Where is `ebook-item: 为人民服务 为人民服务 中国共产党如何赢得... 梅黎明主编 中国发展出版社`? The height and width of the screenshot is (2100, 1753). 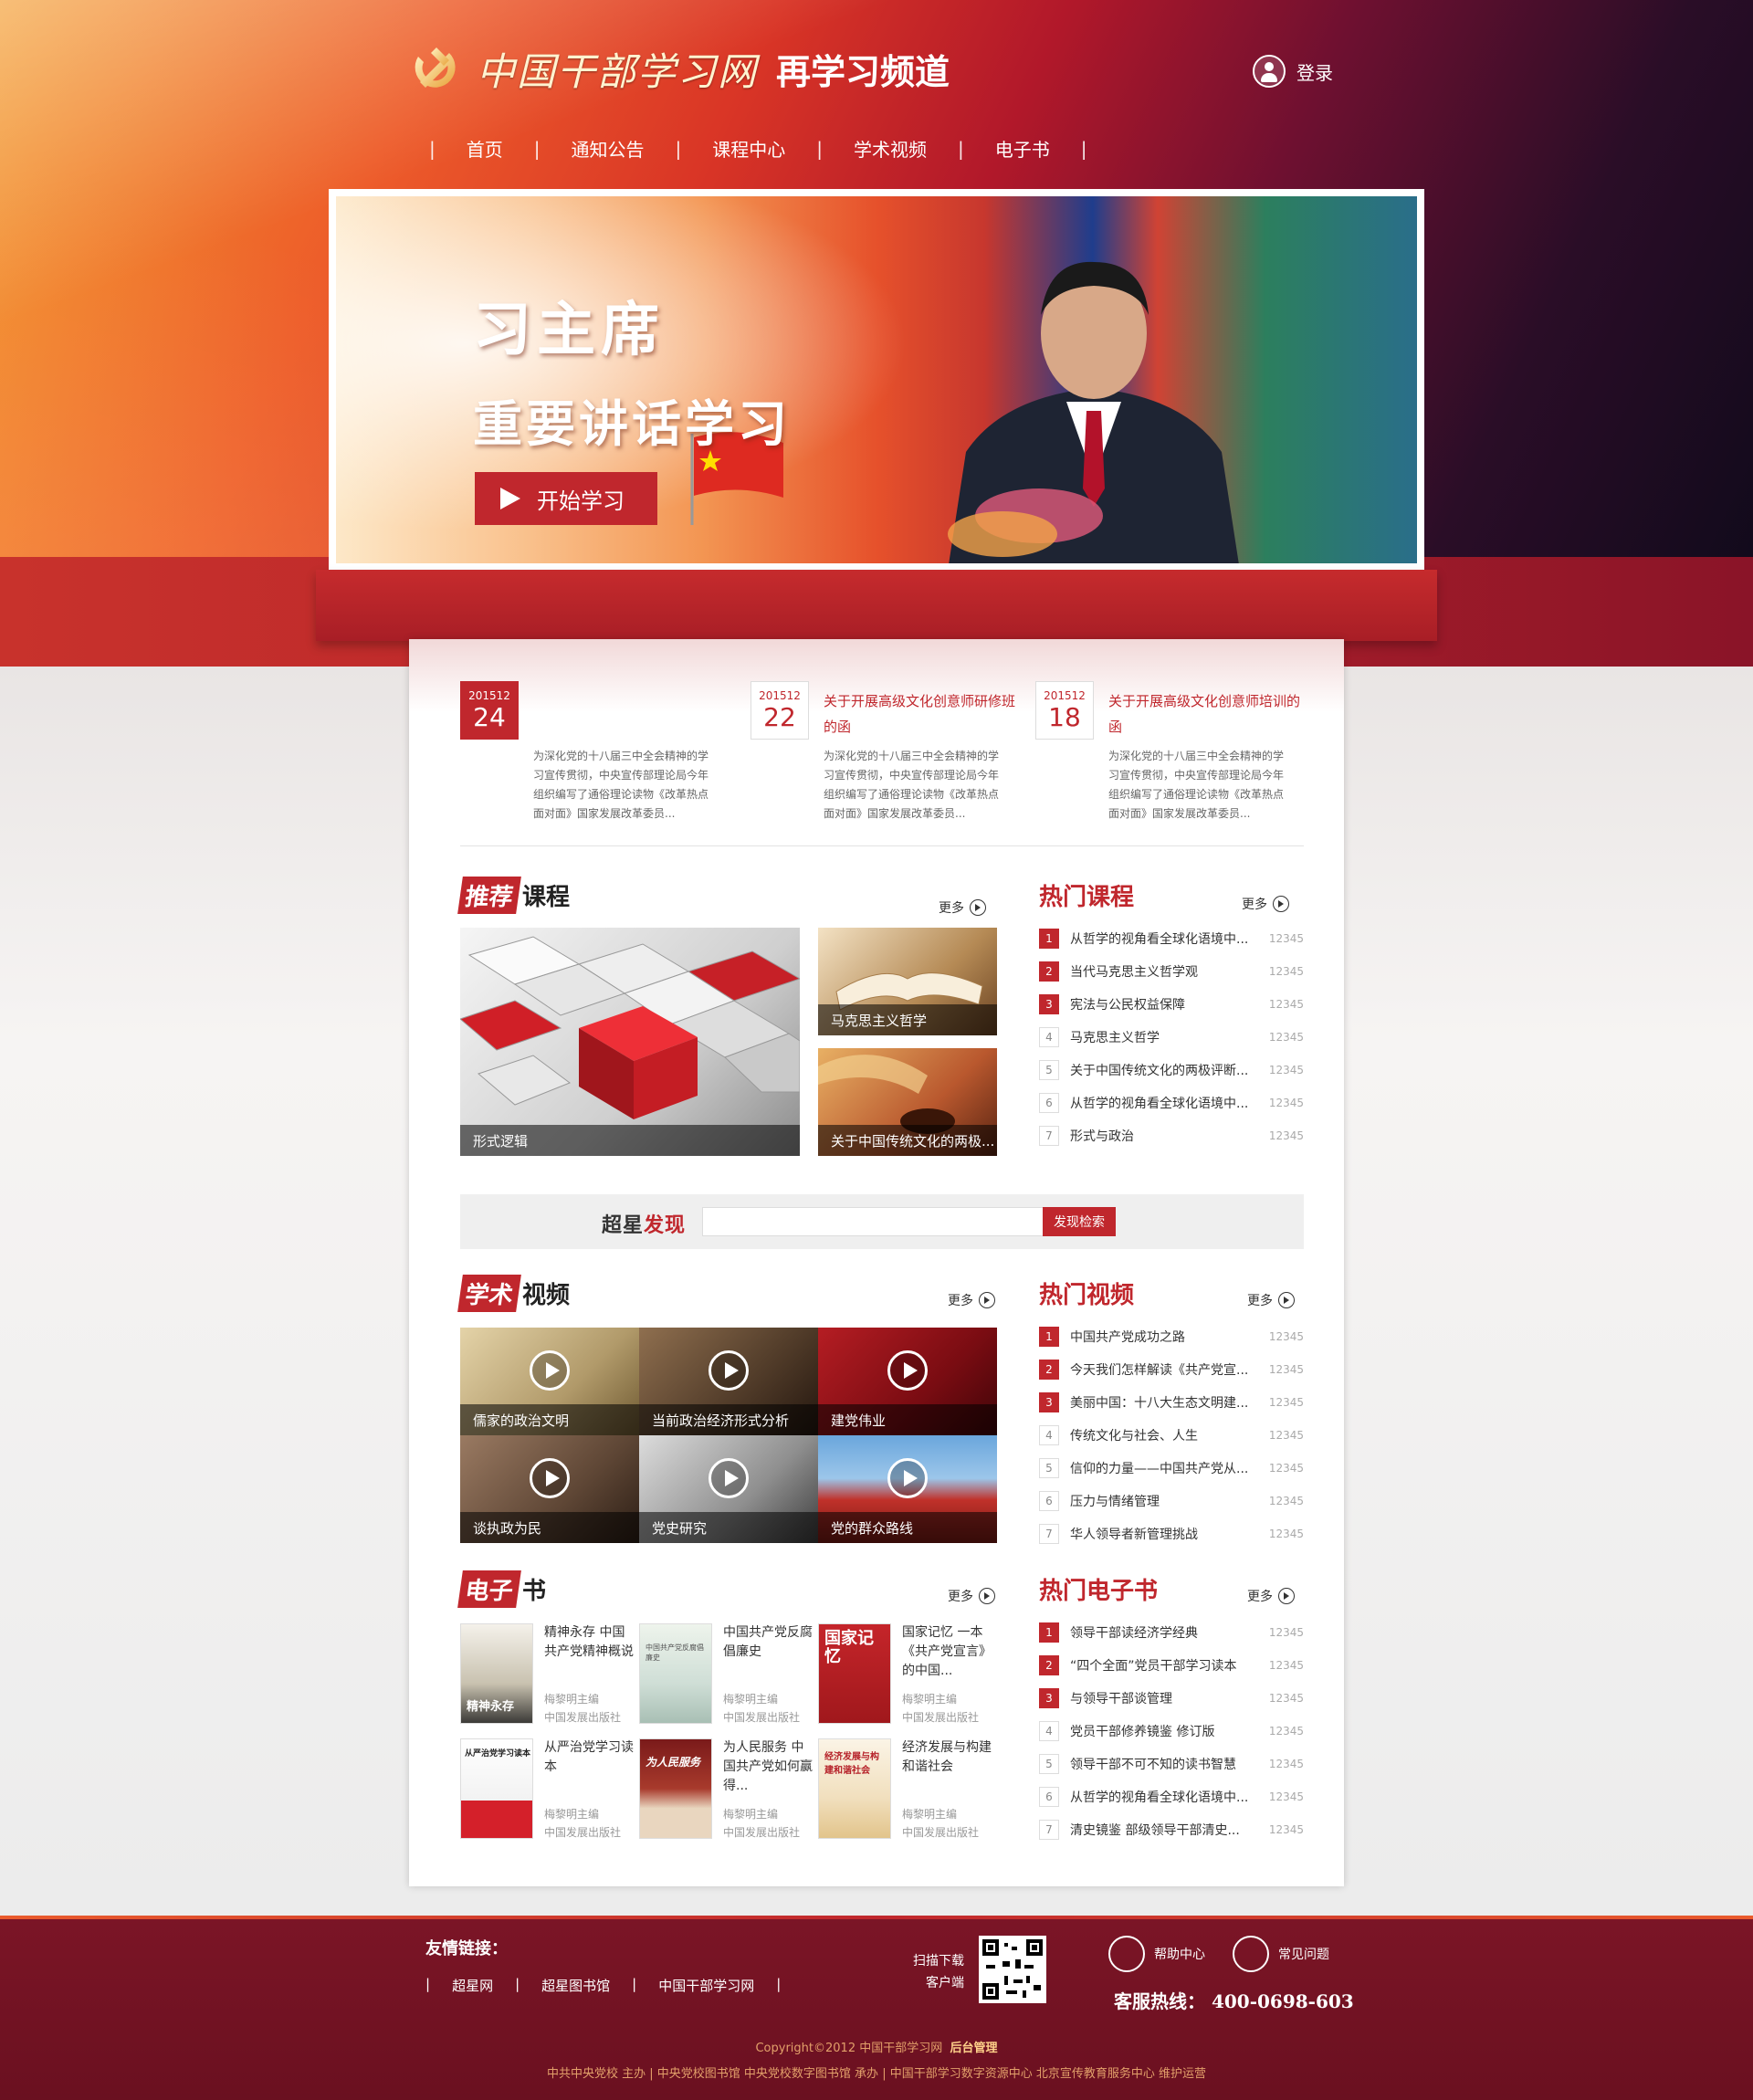
ebook-item: 为人民服务 为人民服务 中国共产党如何赢得... 梅黎明主编 中国发展出版社 is located at coordinates (726, 1788).